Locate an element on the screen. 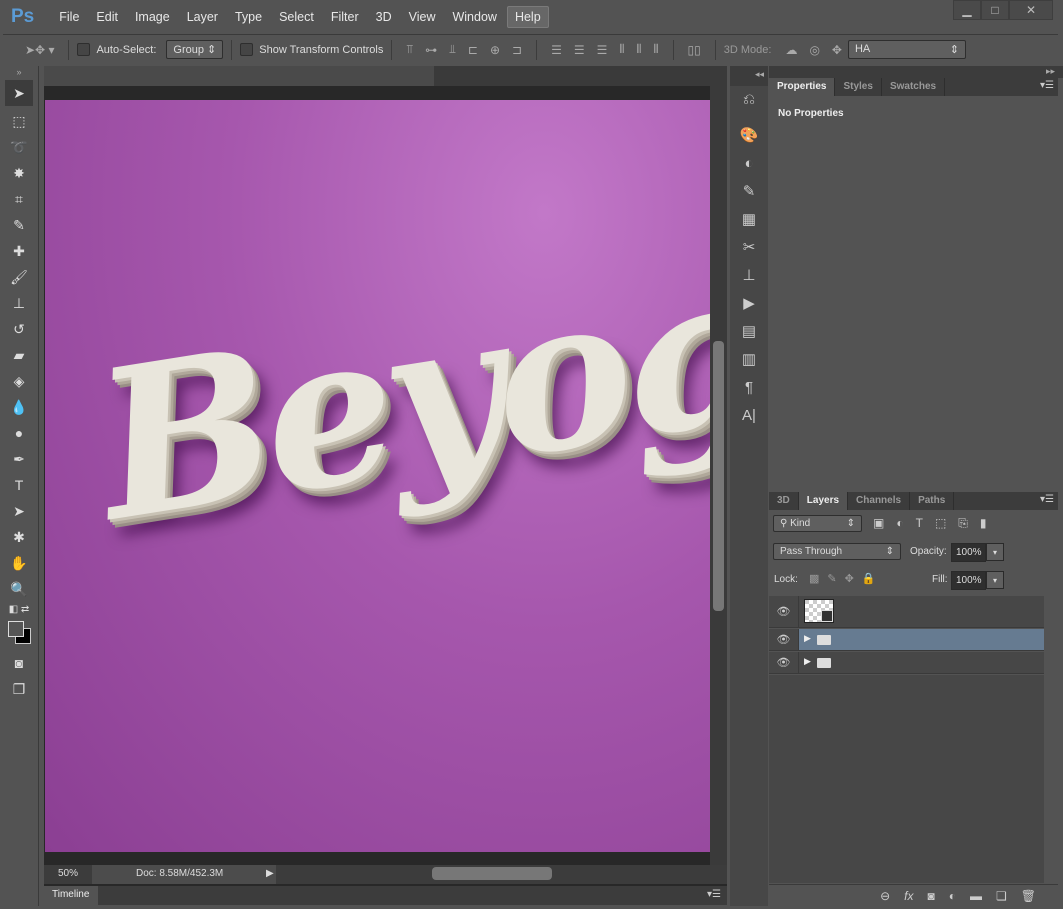 Image resolution: width=1063 pixels, height=909 pixels. filter-toggle-icon: ▮ is located at coordinates (983, 523).